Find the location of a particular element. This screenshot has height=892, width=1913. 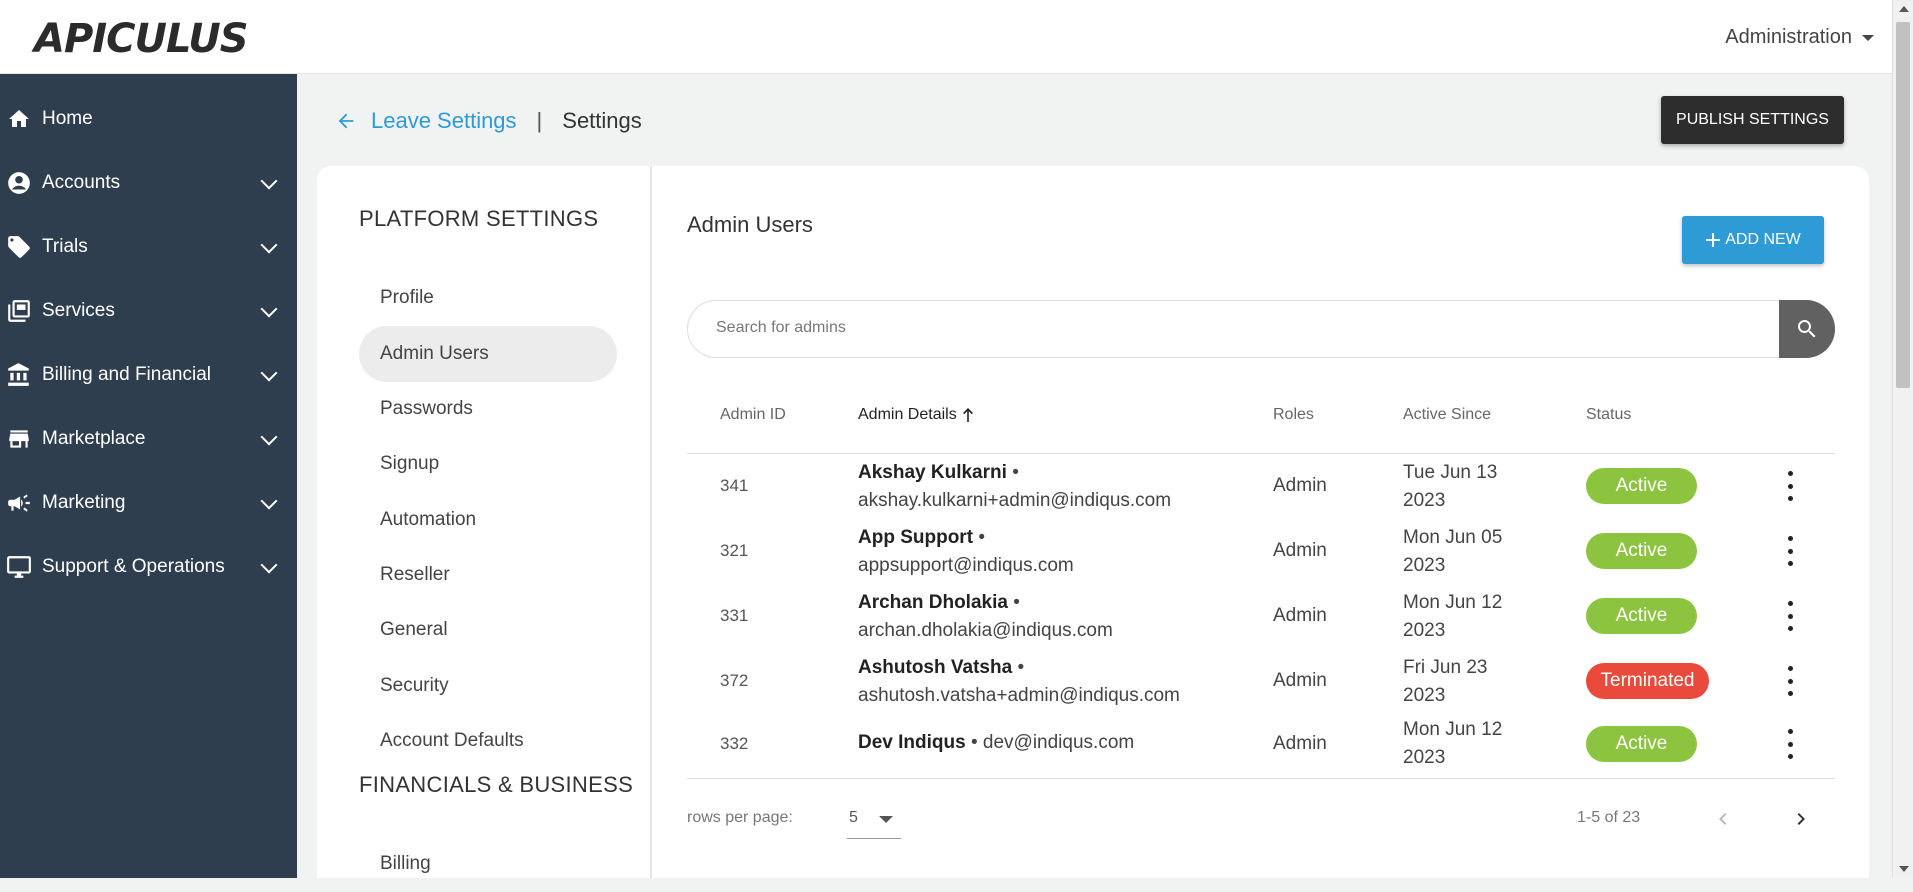

admin-id: 372 is located at coordinates (734, 680).